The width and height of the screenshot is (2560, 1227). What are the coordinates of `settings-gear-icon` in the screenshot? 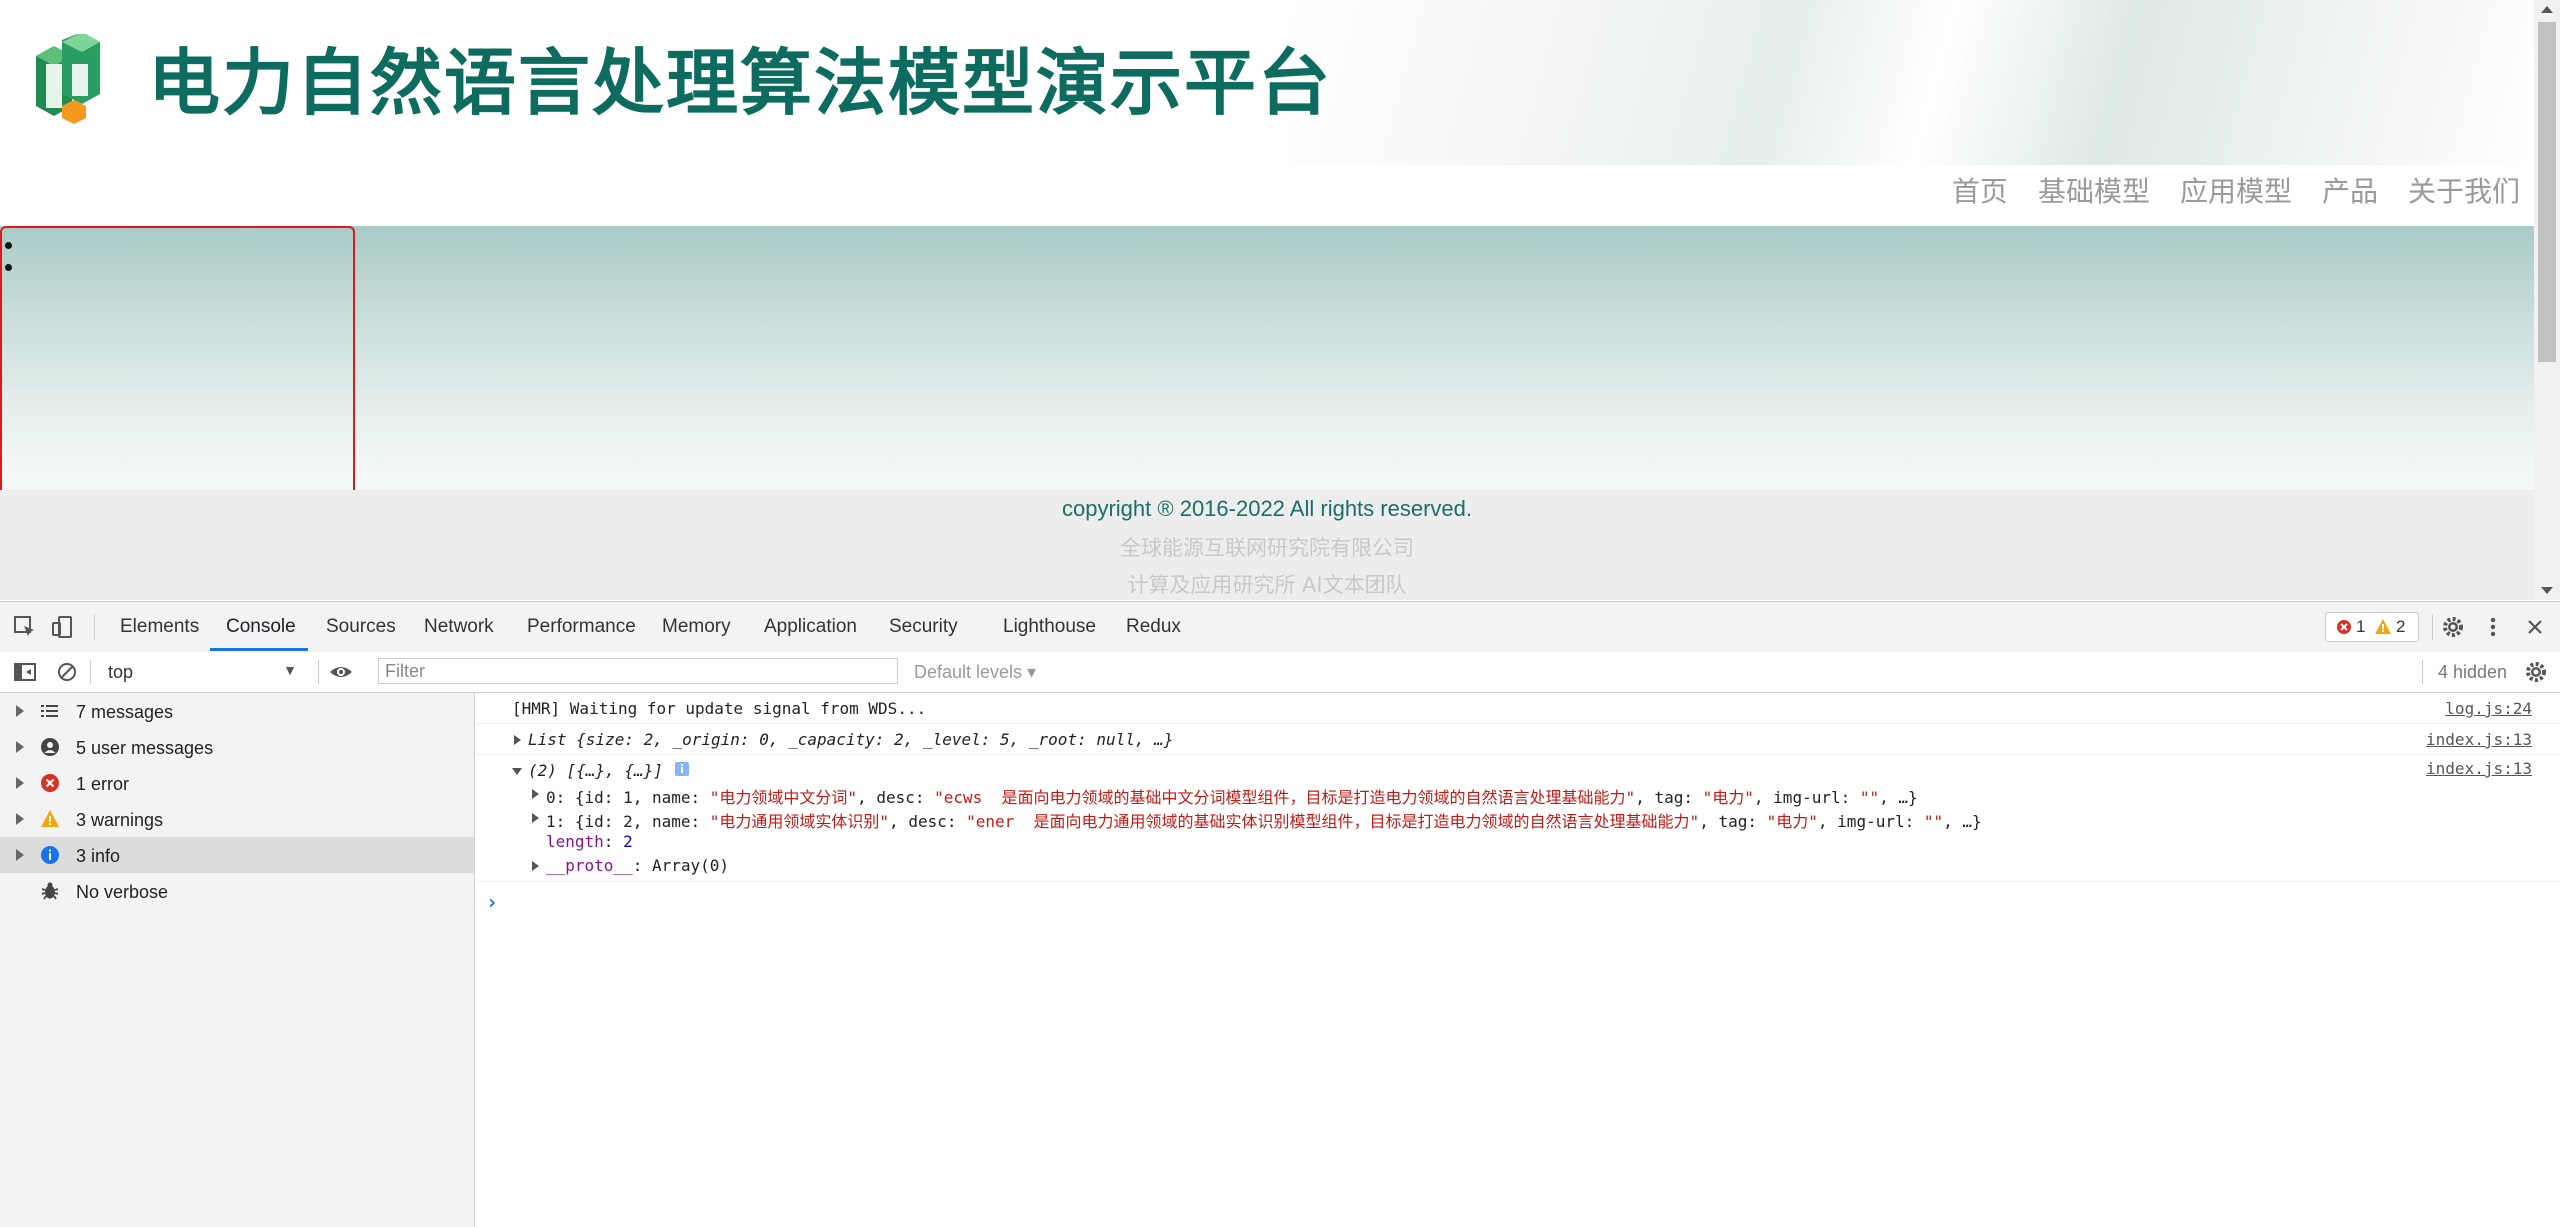 It's located at (2453, 627).